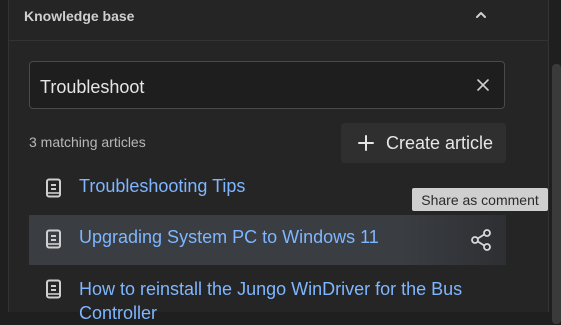 The image size is (561, 325). I want to click on knowledge-base-header: Knowledge base, so click(278, 20).